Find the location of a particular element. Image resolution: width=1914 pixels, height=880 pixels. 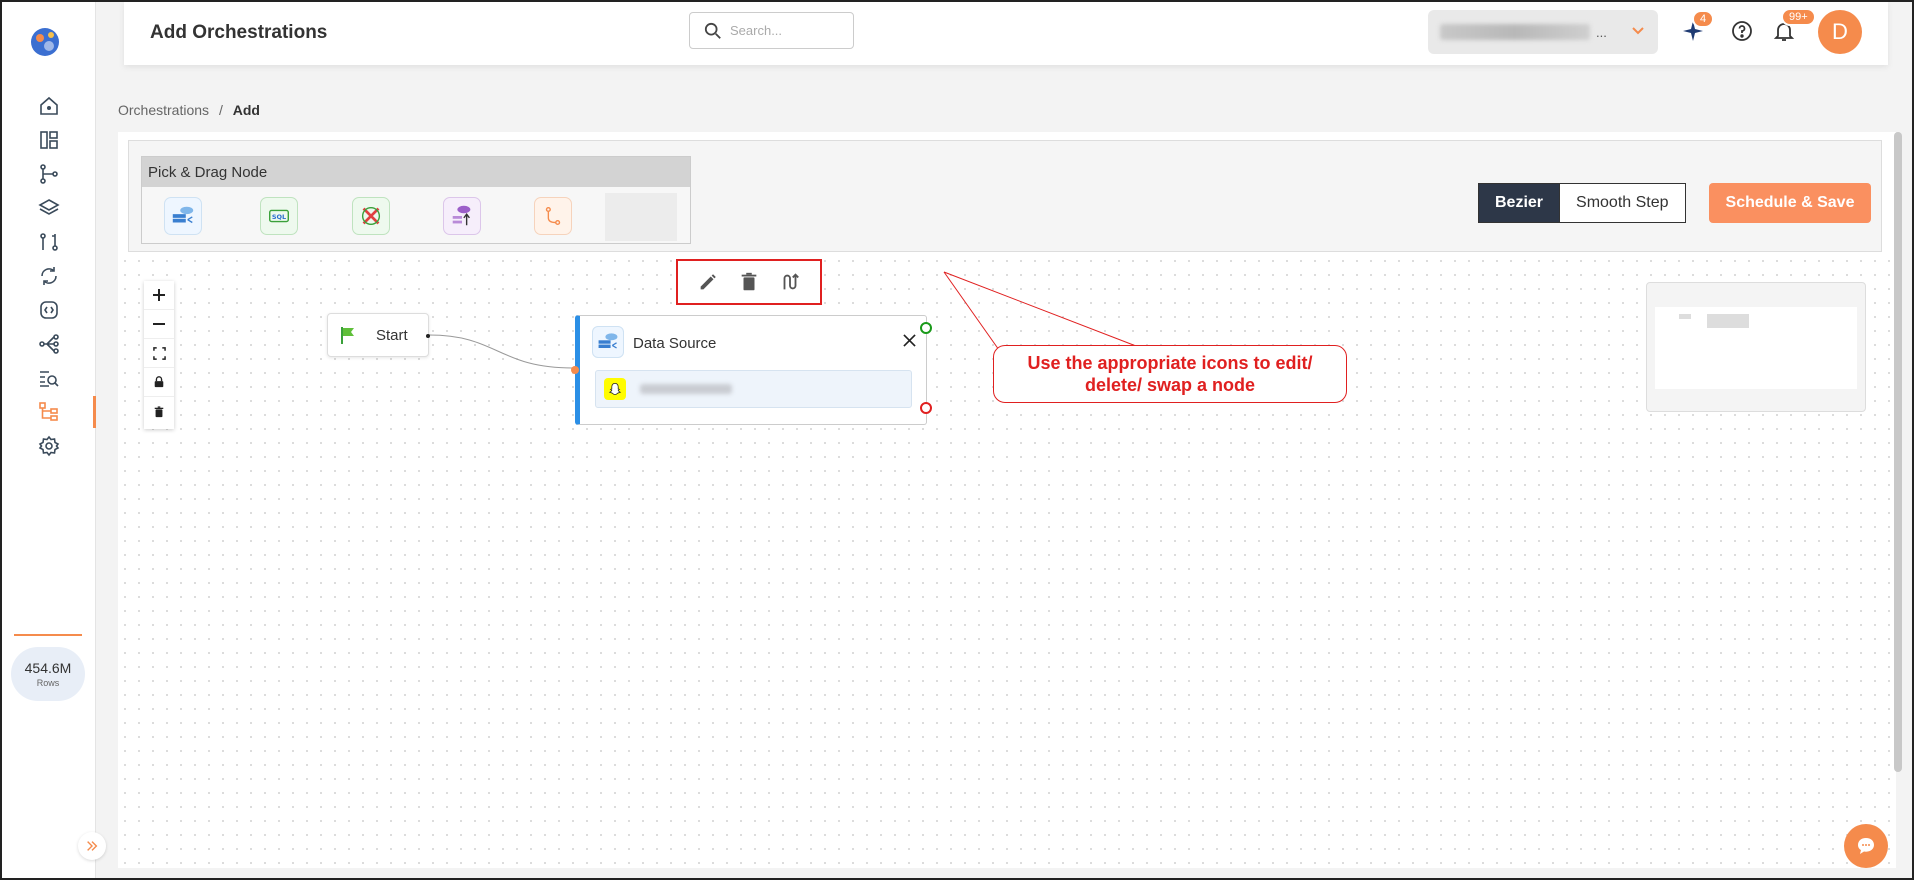

edit-pencil-icon is located at coordinates (708, 282).